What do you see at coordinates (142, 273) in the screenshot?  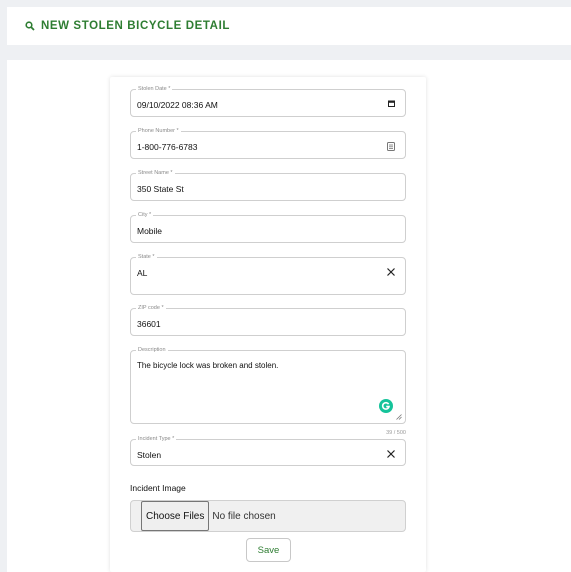 I see `state-value: AL` at bounding box center [142, 273].